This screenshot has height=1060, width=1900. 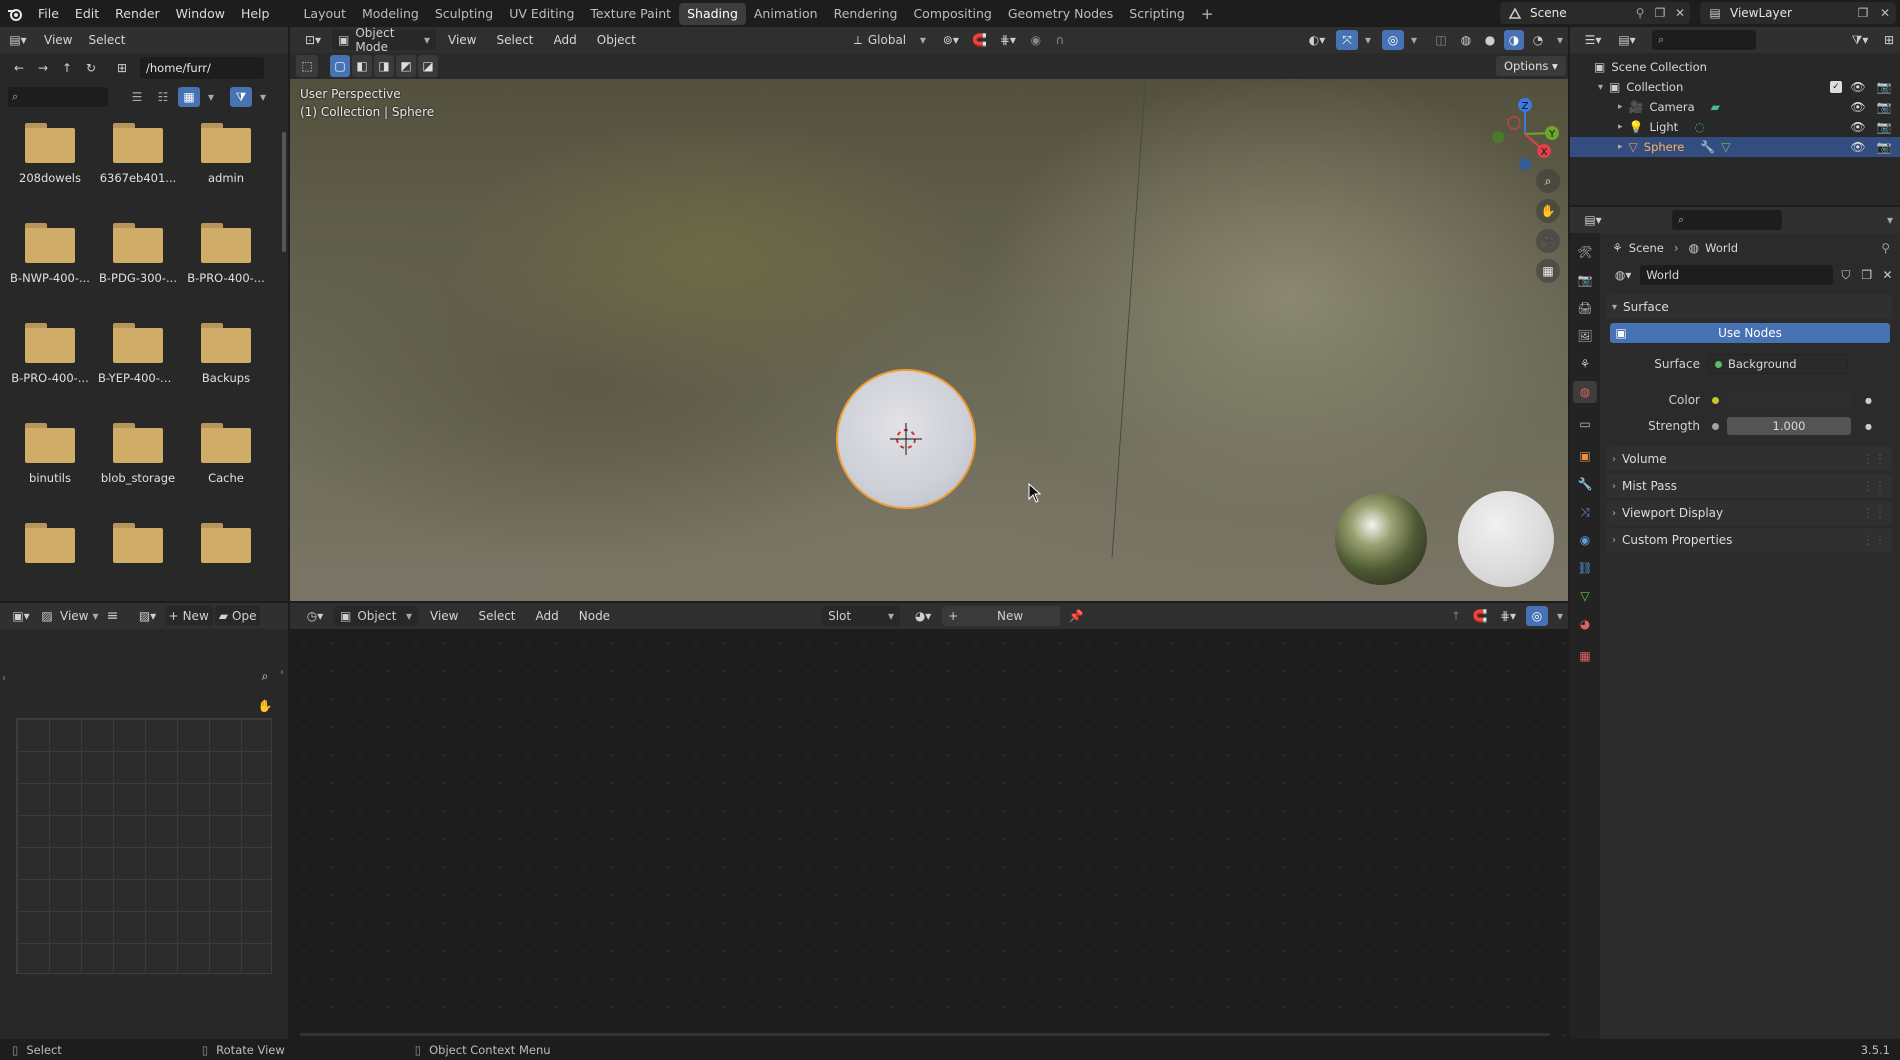 What do you see at coordinates (1548, 211) in the screenshot?
I see `hand-pan-icon: ✋` at bounding box center [1548, 211].